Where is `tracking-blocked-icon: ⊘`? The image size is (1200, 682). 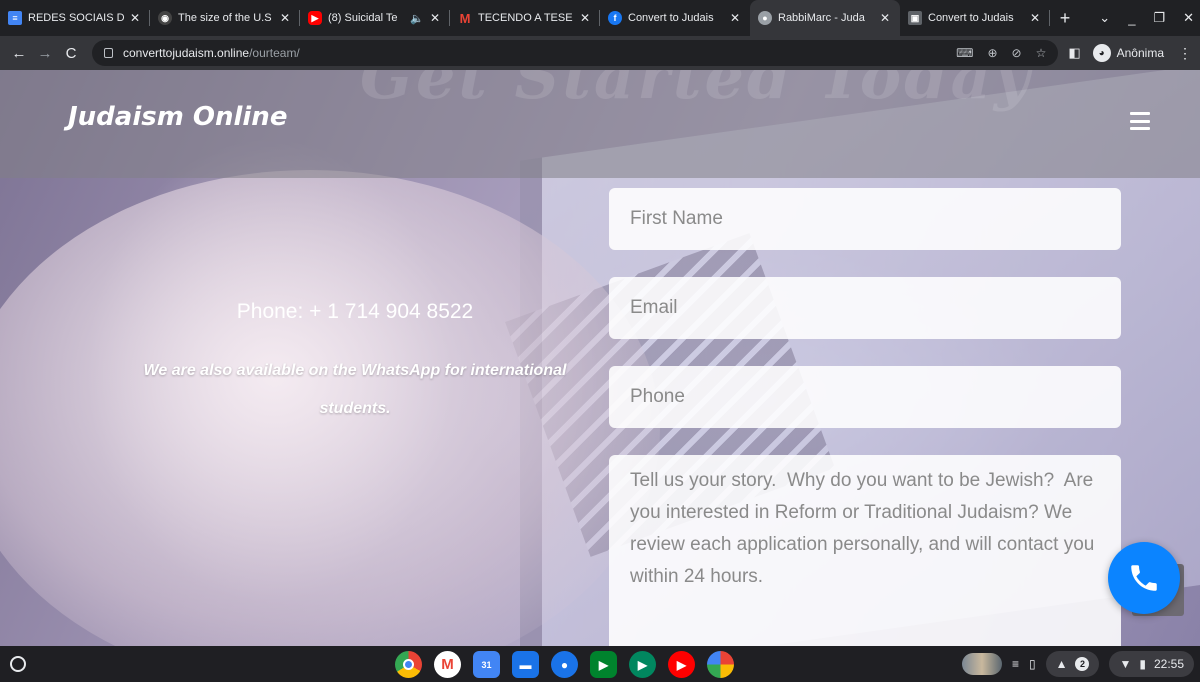 tracking-blocked-icon: ⊘ is located at coordinates (1017, 53).